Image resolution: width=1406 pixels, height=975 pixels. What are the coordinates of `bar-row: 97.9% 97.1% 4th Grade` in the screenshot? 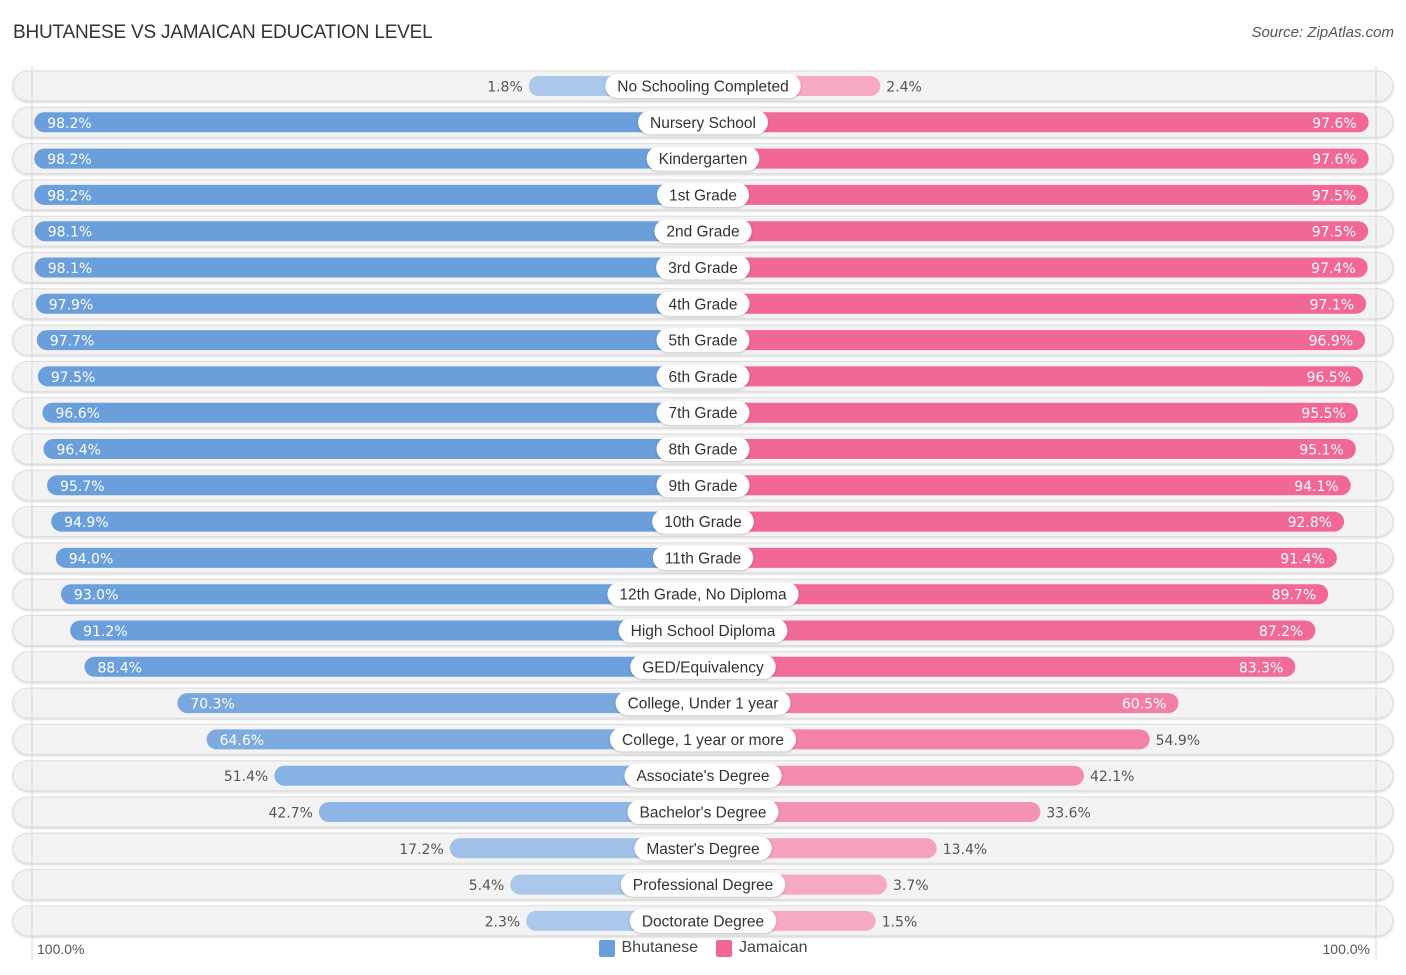 It's located at (701, 303).